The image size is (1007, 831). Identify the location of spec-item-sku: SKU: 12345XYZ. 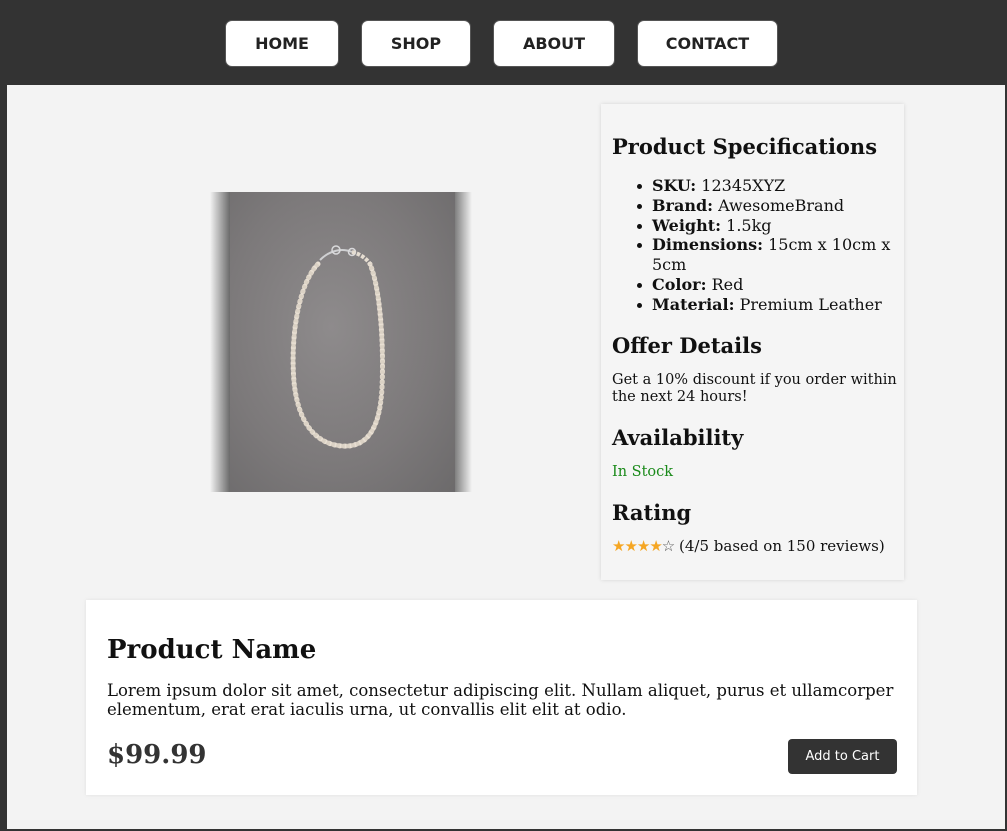
(754, 186).